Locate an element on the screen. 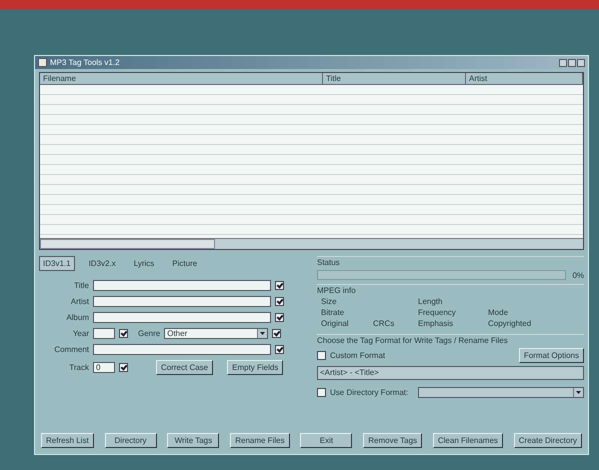 This screenshot has width=599, height=470. field-label: Comment is located at coordinates (71, 349).